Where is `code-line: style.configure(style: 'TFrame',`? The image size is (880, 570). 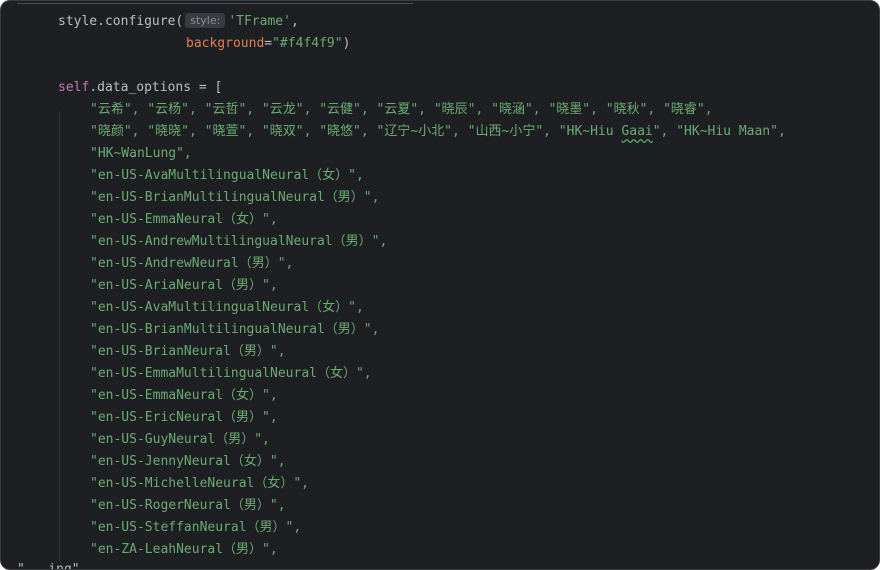
code-line: style.configure(style: 'TFrame', is located at coordinates (178, 22).